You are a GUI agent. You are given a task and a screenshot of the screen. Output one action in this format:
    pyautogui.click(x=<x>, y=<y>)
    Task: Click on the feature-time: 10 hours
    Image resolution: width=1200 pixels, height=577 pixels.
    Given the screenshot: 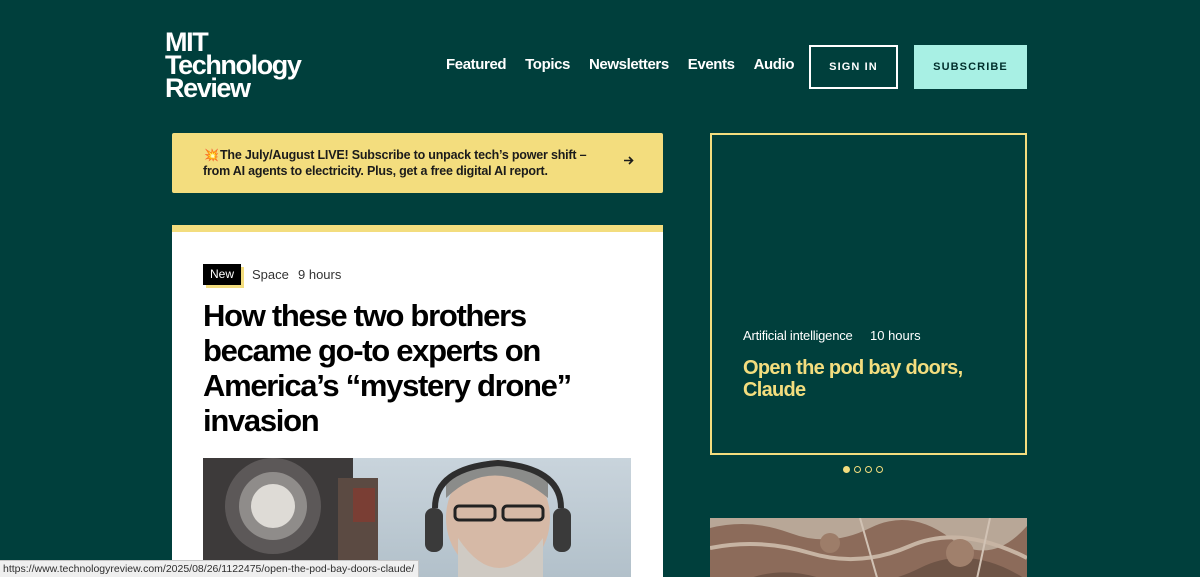 What is the action you would take?
    pyautogui.click(x=895, y=335)
    